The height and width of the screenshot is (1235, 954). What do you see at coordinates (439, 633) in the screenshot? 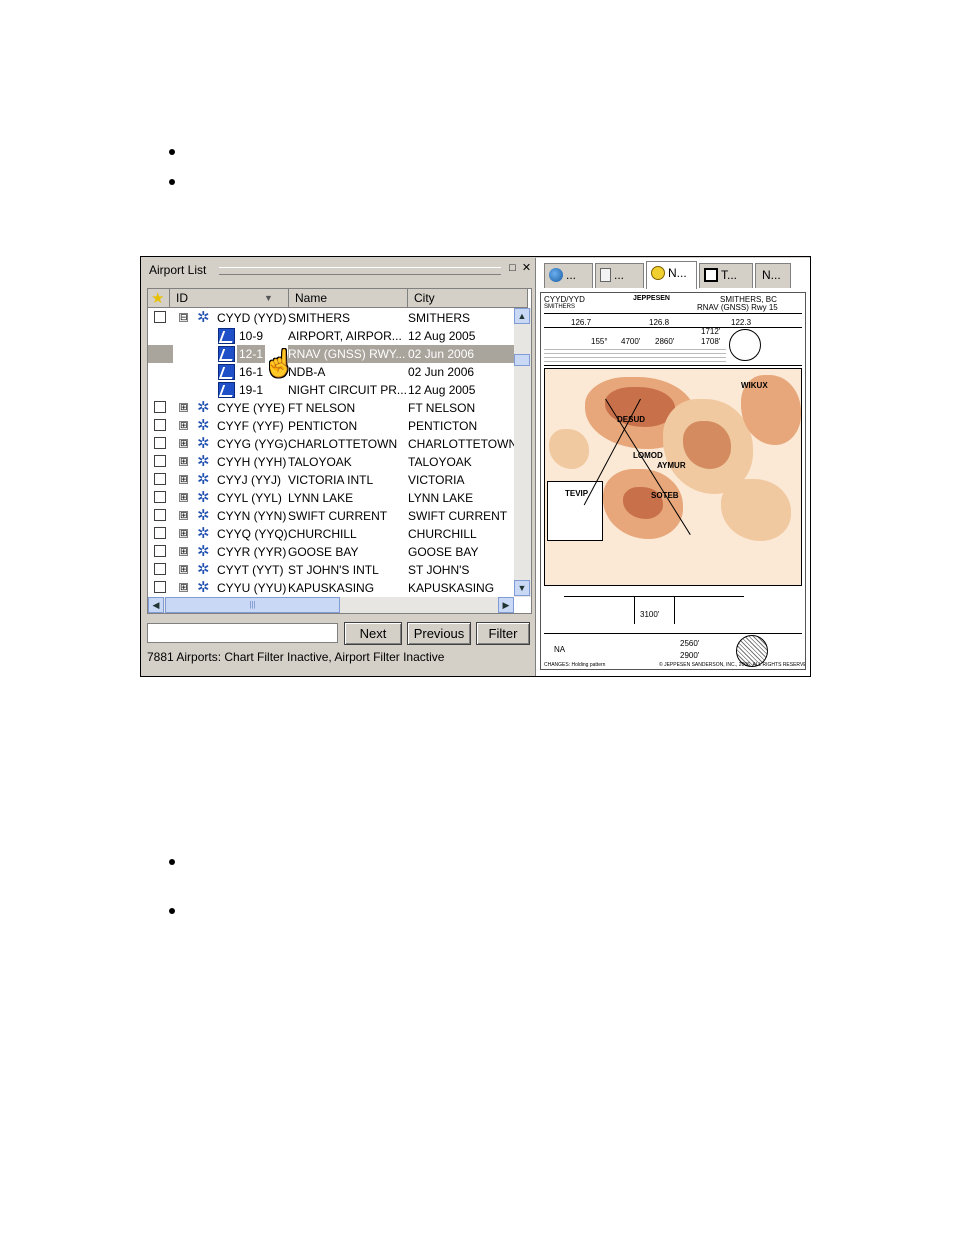
I see `previous-button: Previous` at bounding box center [439, 633].